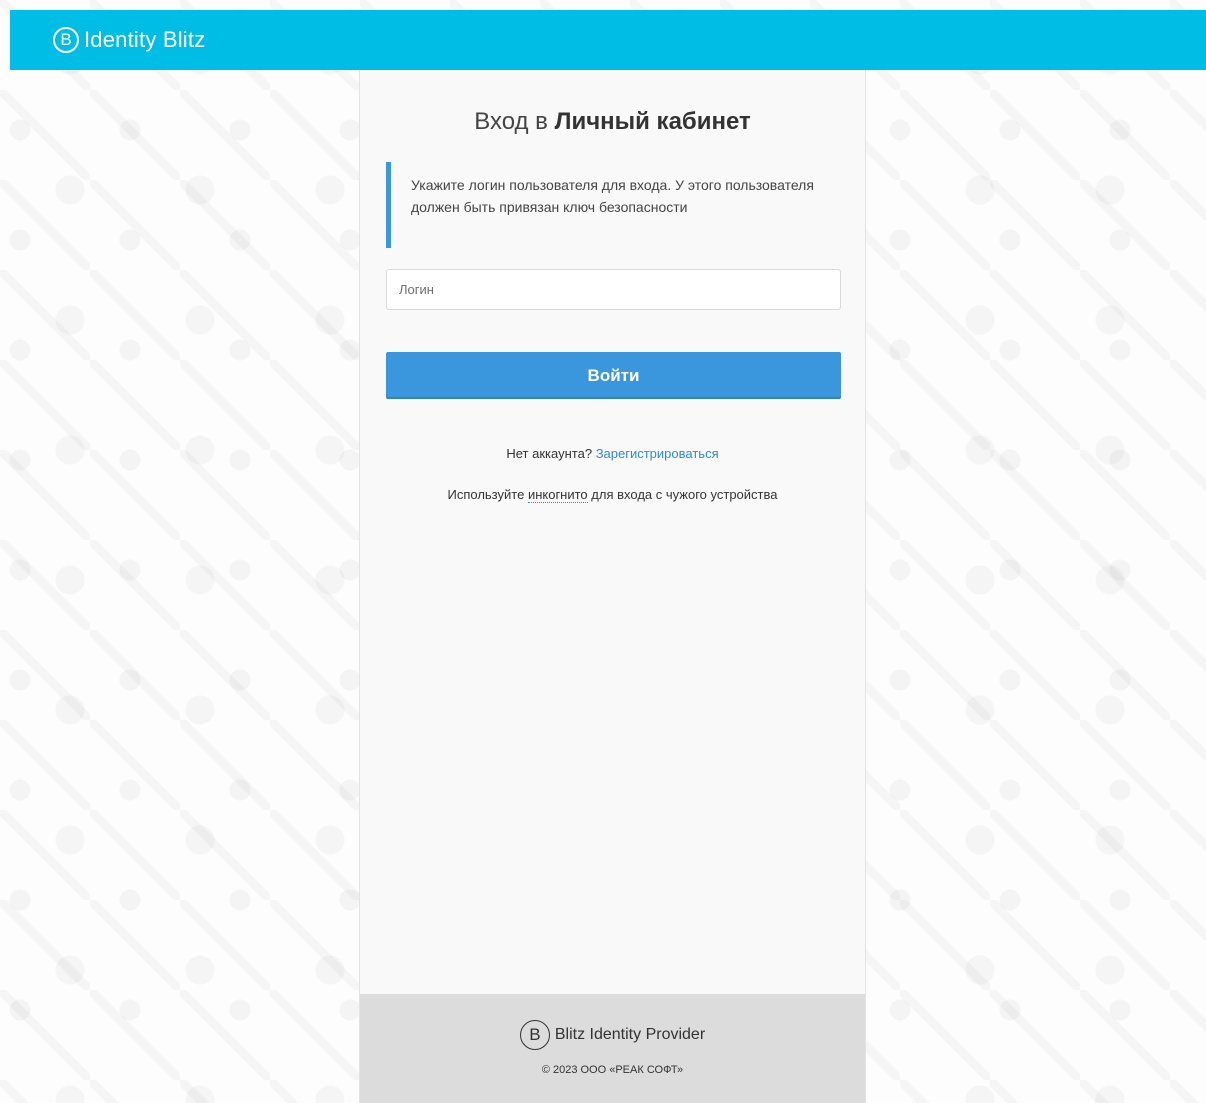 Image resolution: width=1206 pixels, height=1103 pixels. I want to click on top-bar: B Identity Blitz, so click(608, 40).